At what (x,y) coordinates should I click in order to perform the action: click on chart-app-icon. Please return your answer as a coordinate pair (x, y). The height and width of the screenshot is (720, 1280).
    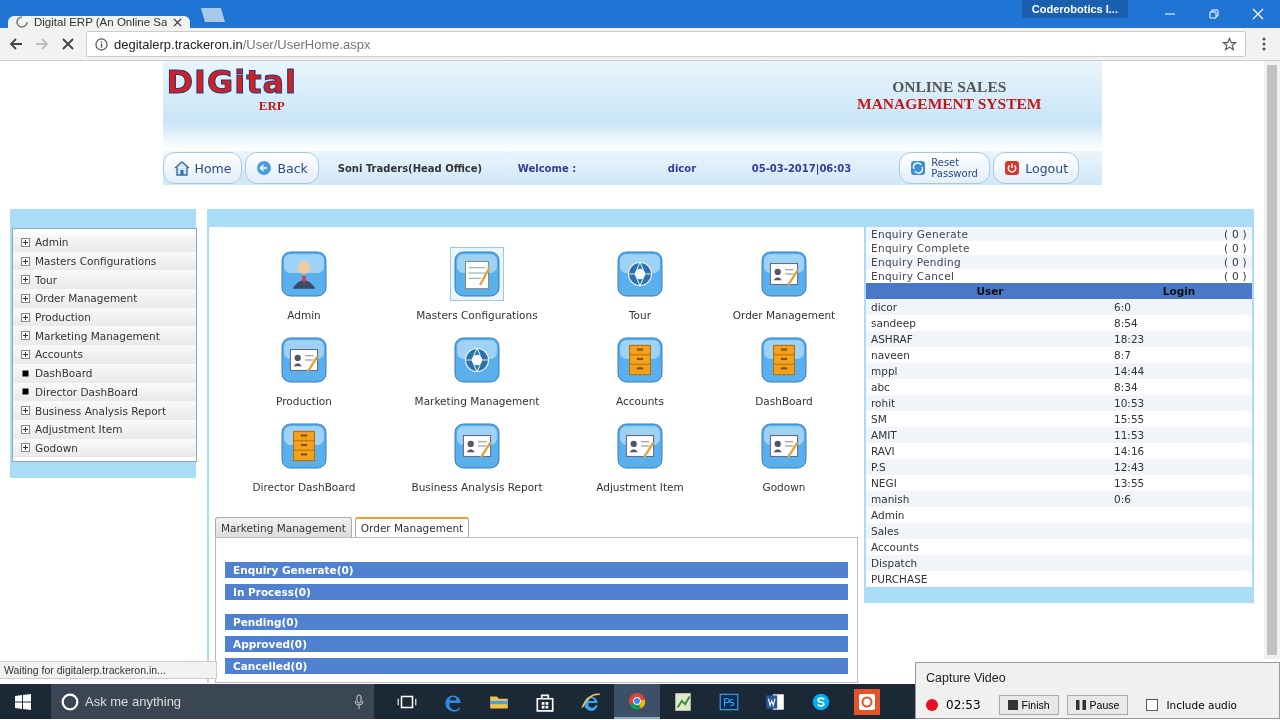
    Looking at the image, I should click on (683, 701).